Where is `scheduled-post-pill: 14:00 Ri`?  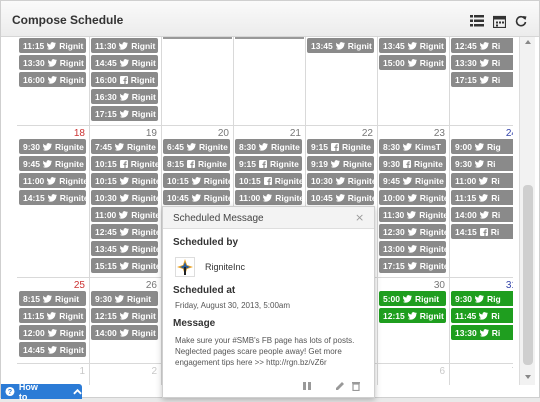 scheduled-post-pill: 14:00 Ri is located at coordinates (482, 214).